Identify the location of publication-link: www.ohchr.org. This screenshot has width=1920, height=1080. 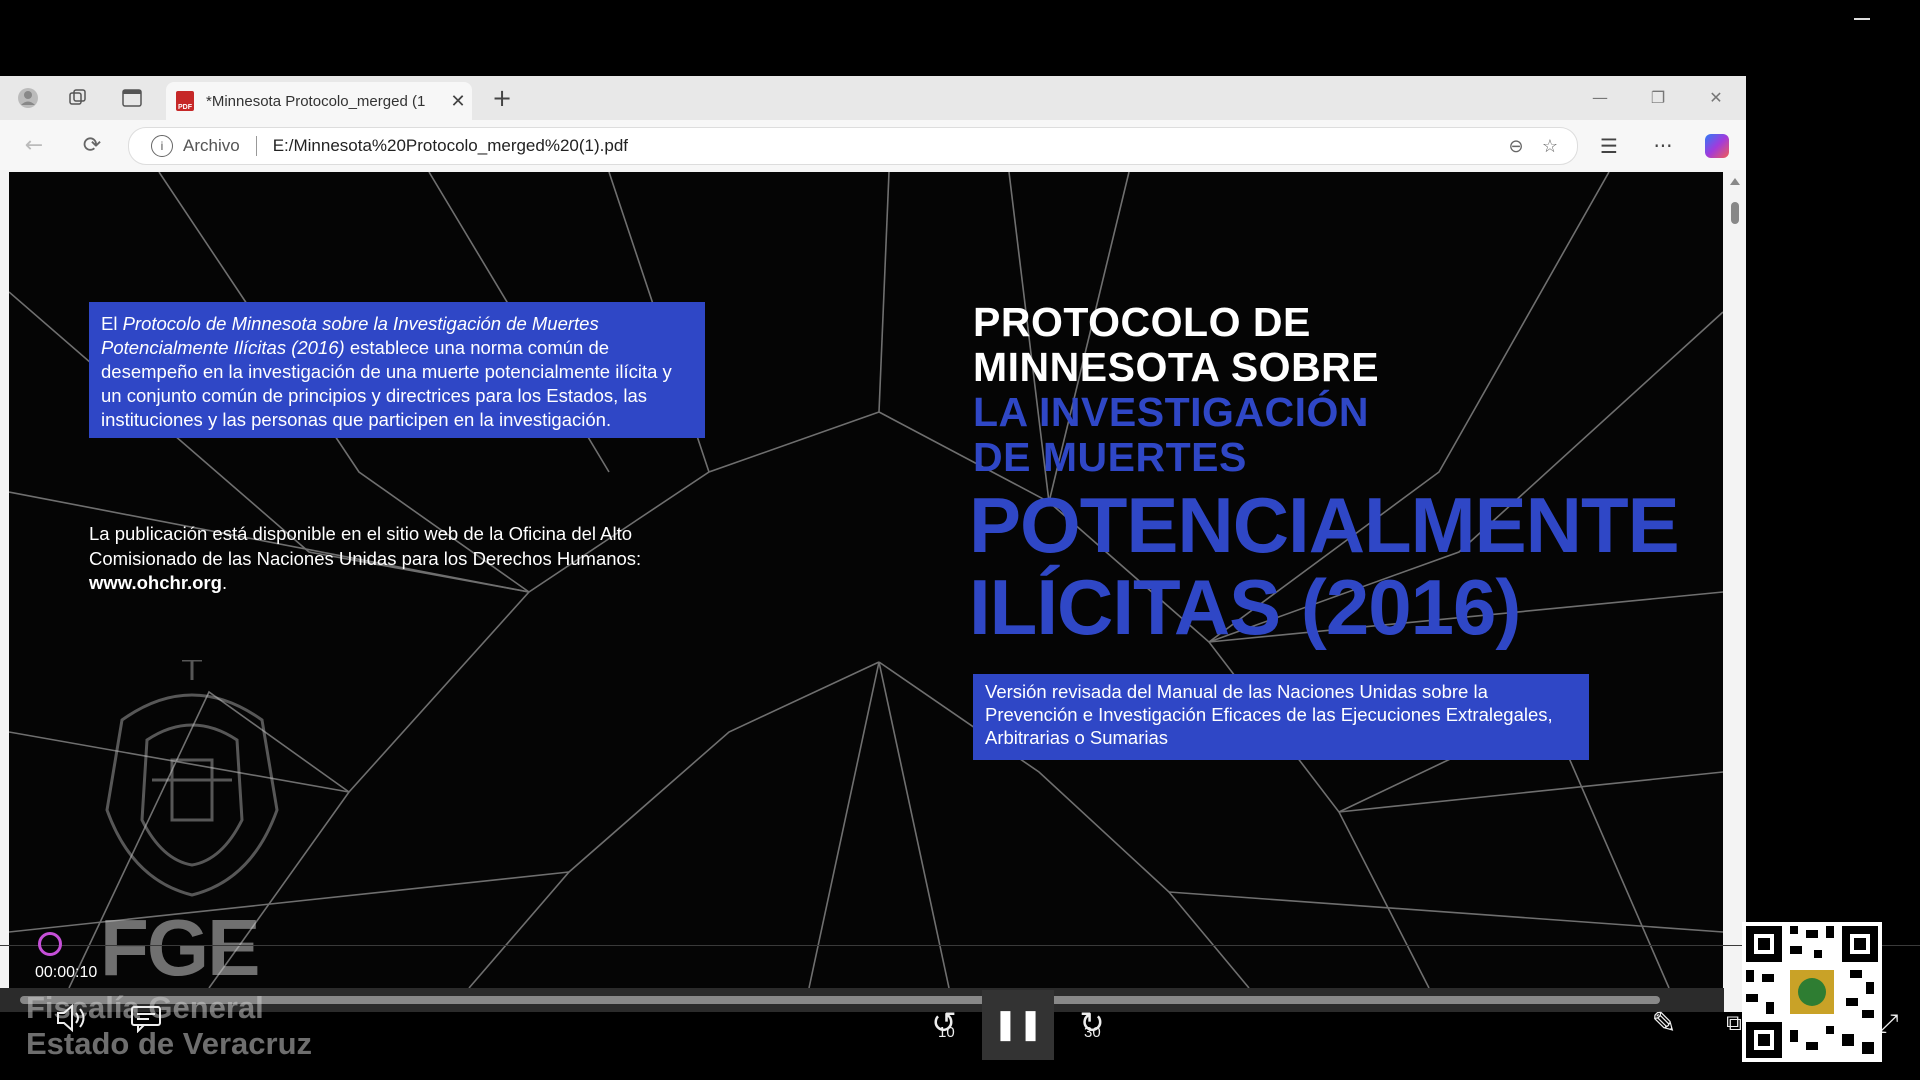
(155, 582).